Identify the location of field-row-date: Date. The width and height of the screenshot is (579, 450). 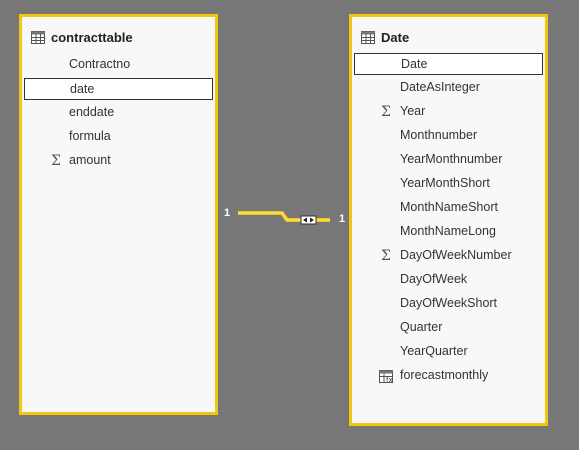
(448, 64).